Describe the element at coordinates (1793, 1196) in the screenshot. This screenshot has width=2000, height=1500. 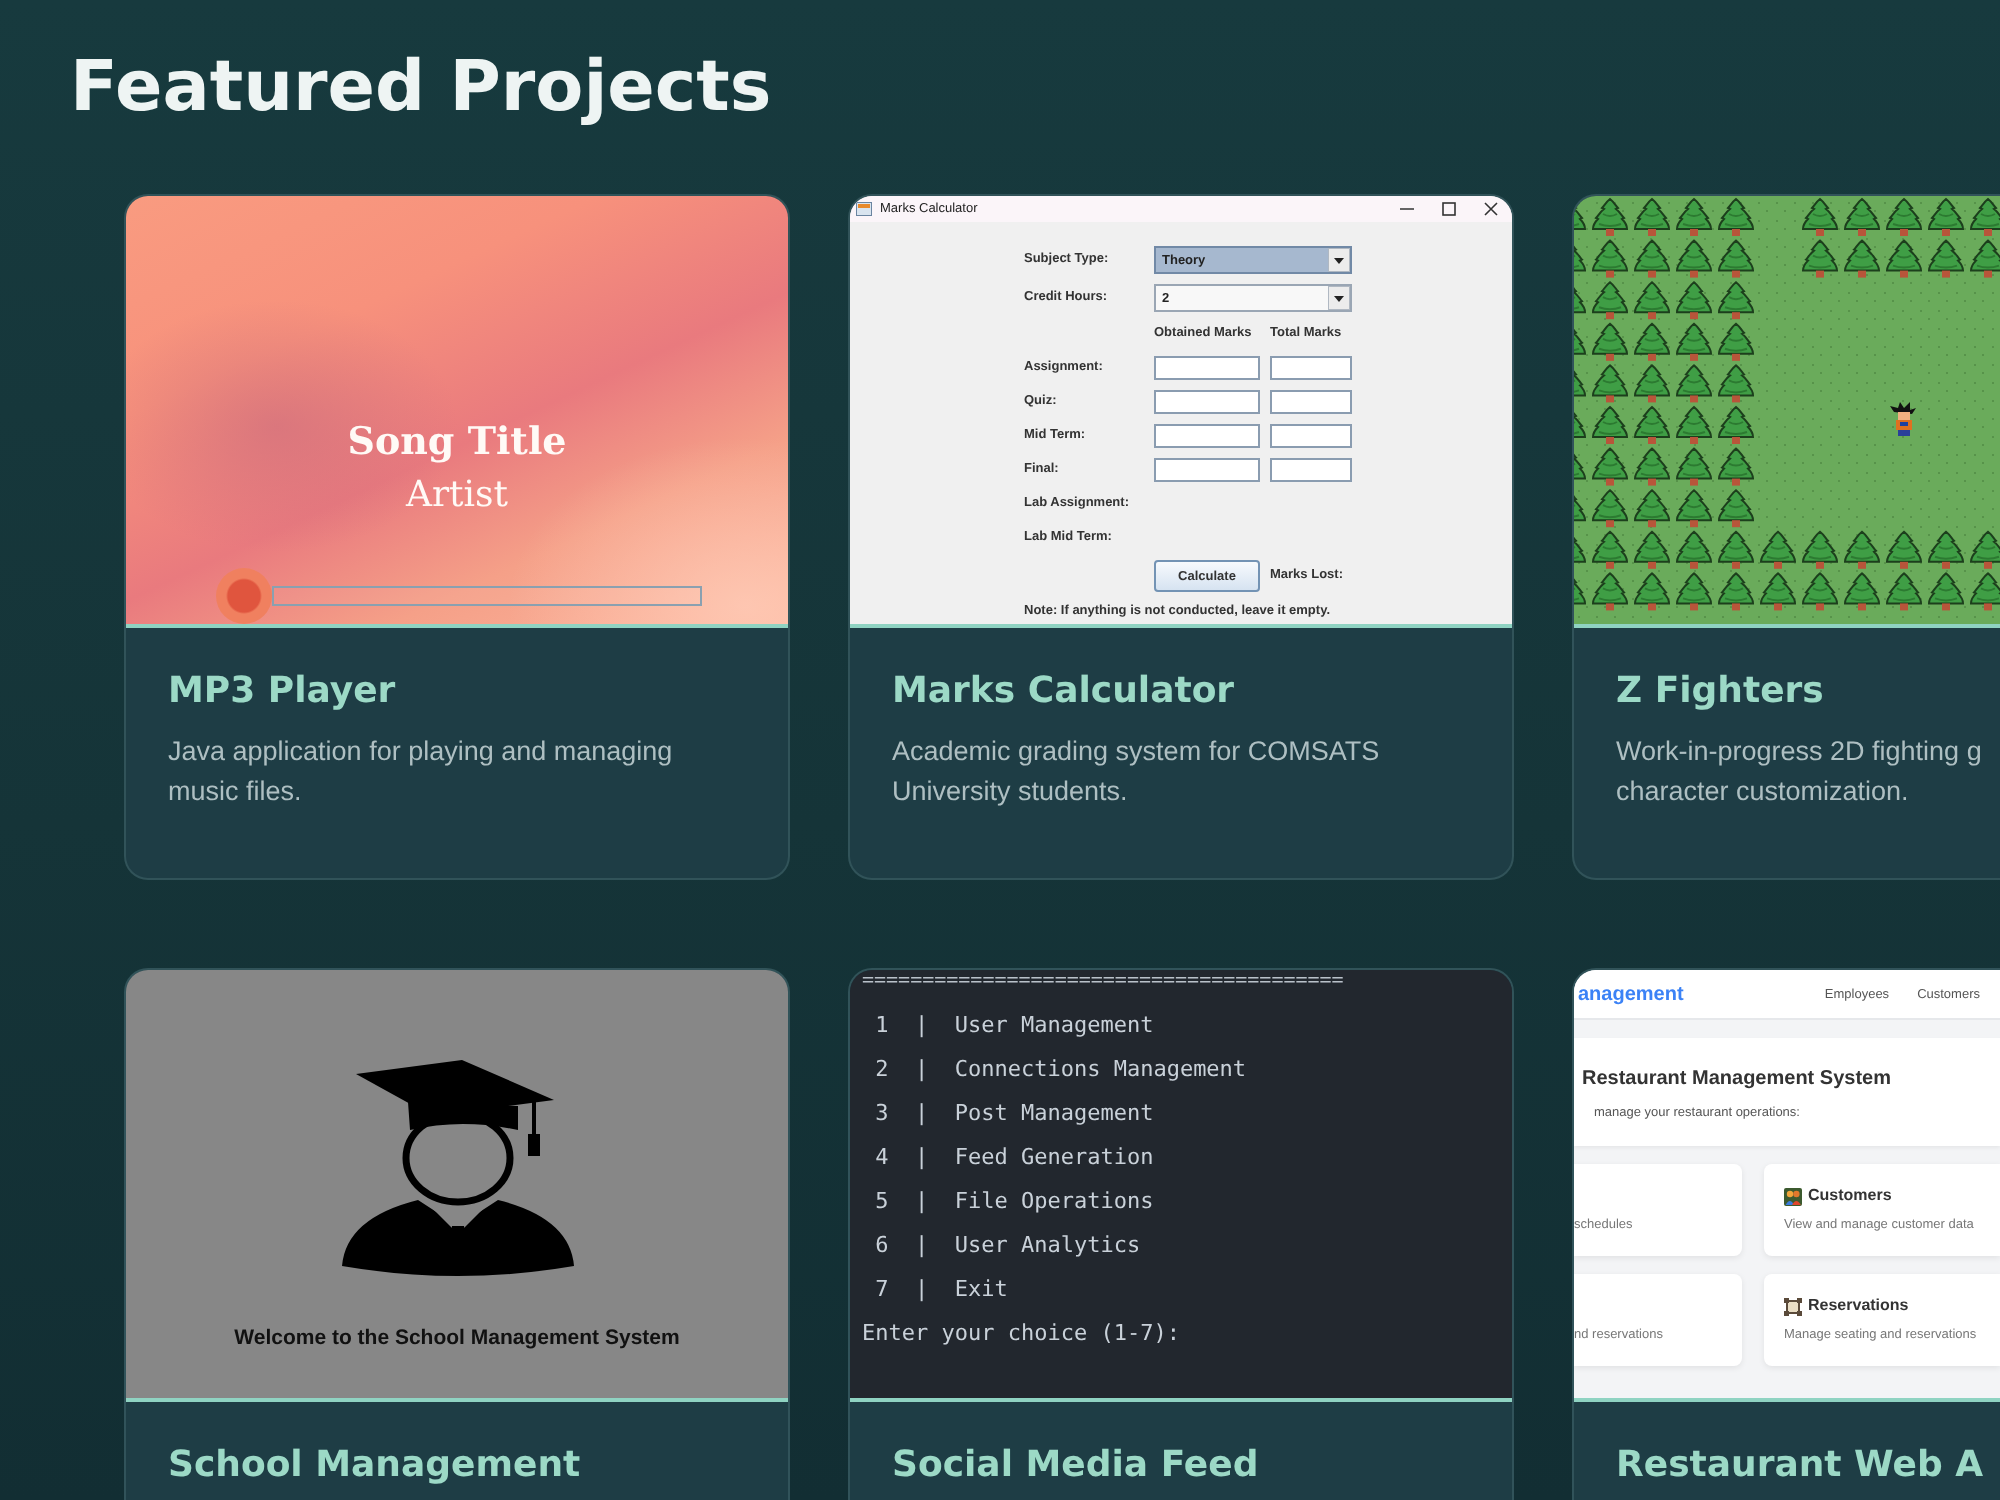
I see `people-icon` at that location.